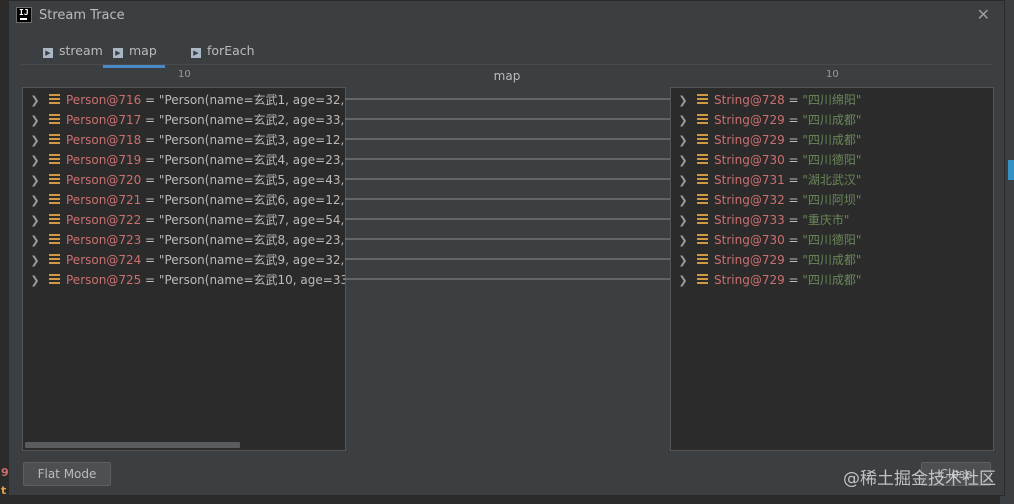  I want to click on tab-foreach: ▶ forEach, so click(223, 52).